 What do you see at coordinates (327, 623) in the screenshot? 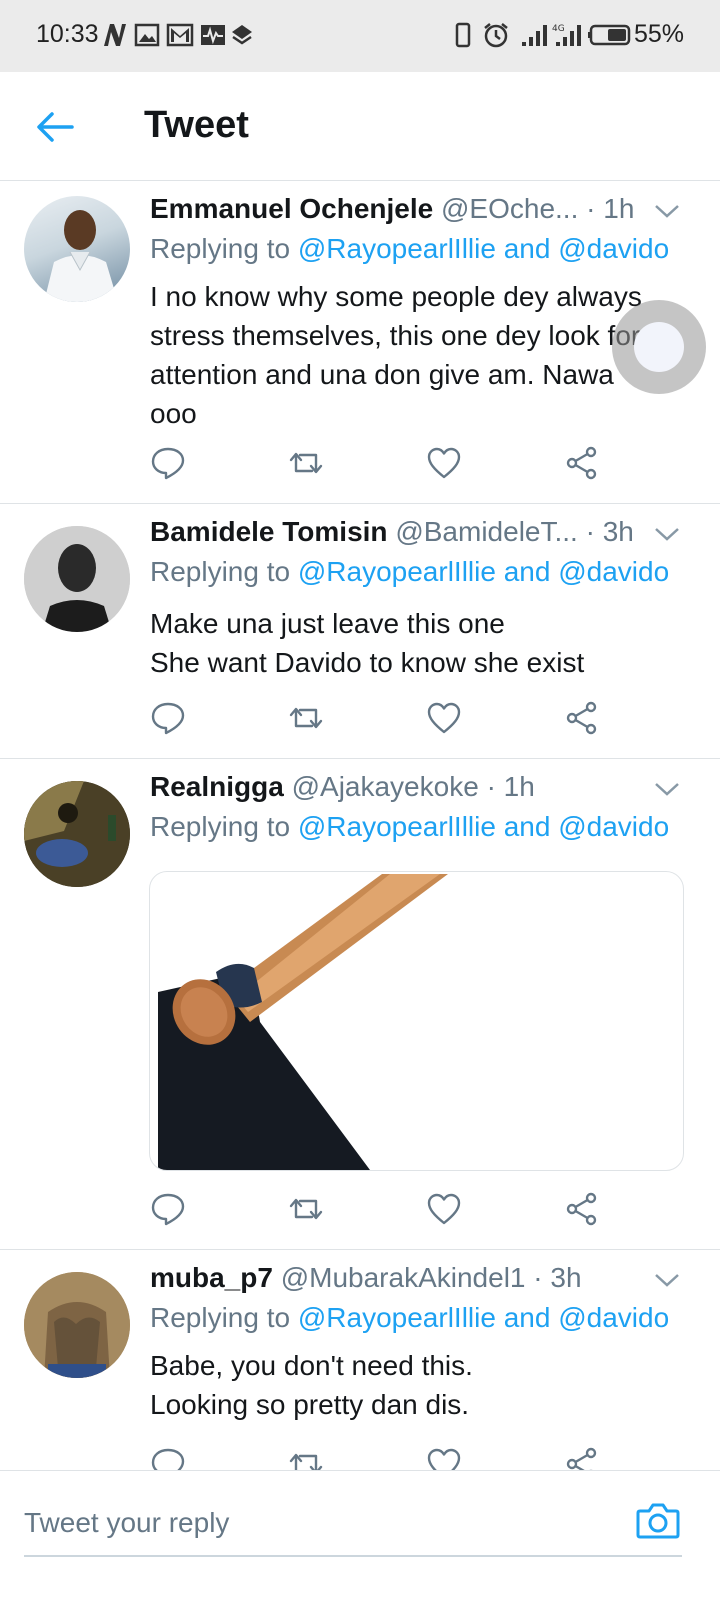
I see `tweet-text-line: Make una just leave this one` at bounding box center [327, 623].